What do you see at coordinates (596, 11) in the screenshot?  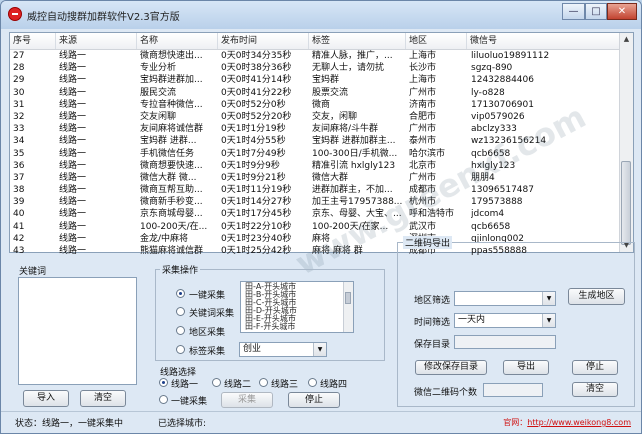 I see `maximize-button: □` at bounding box center [596, 11].